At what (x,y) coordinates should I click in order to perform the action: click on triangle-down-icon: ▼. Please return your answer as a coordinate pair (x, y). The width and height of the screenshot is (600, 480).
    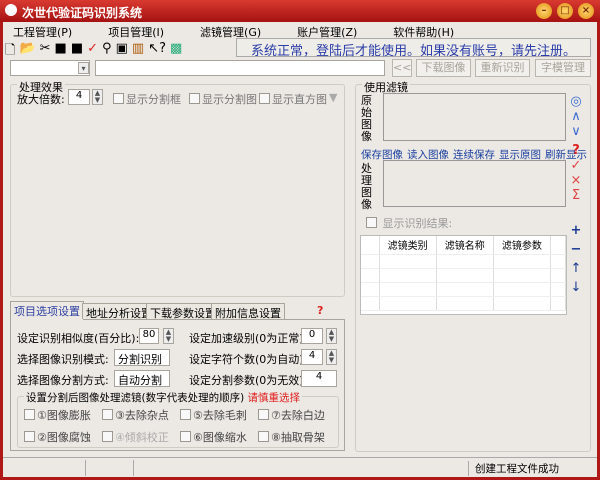
    Looking at the image, I should click on (333, 97).